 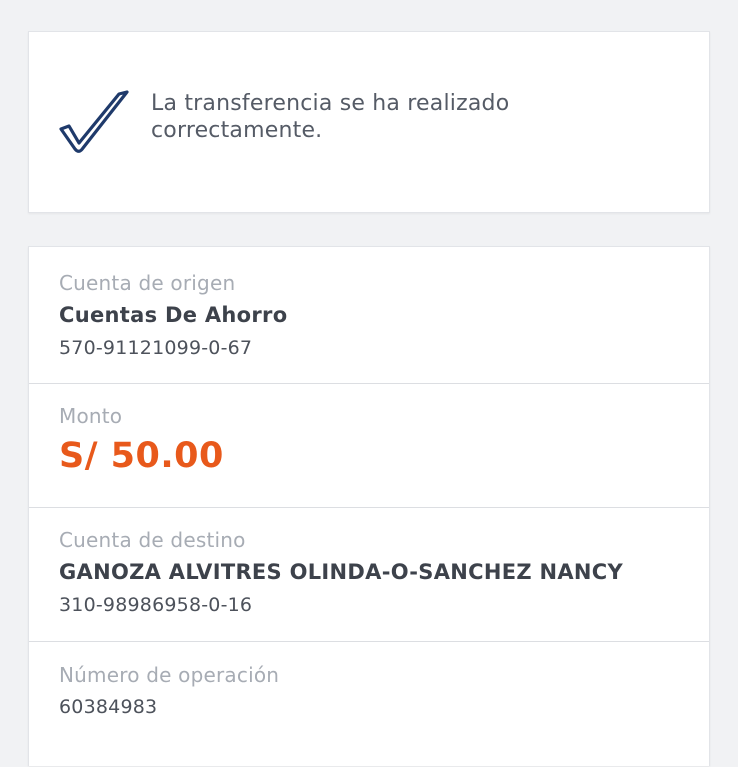 What do you see at coordinates (141, 456) in the screenshot?
I see `amount-value: S/ 50.00` at bounding box center [141, 456].